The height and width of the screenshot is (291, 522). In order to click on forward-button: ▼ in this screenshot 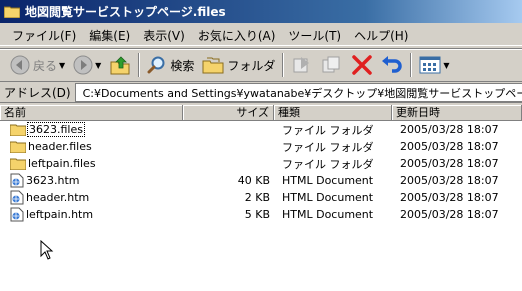, I will do `click(87, 65)`.